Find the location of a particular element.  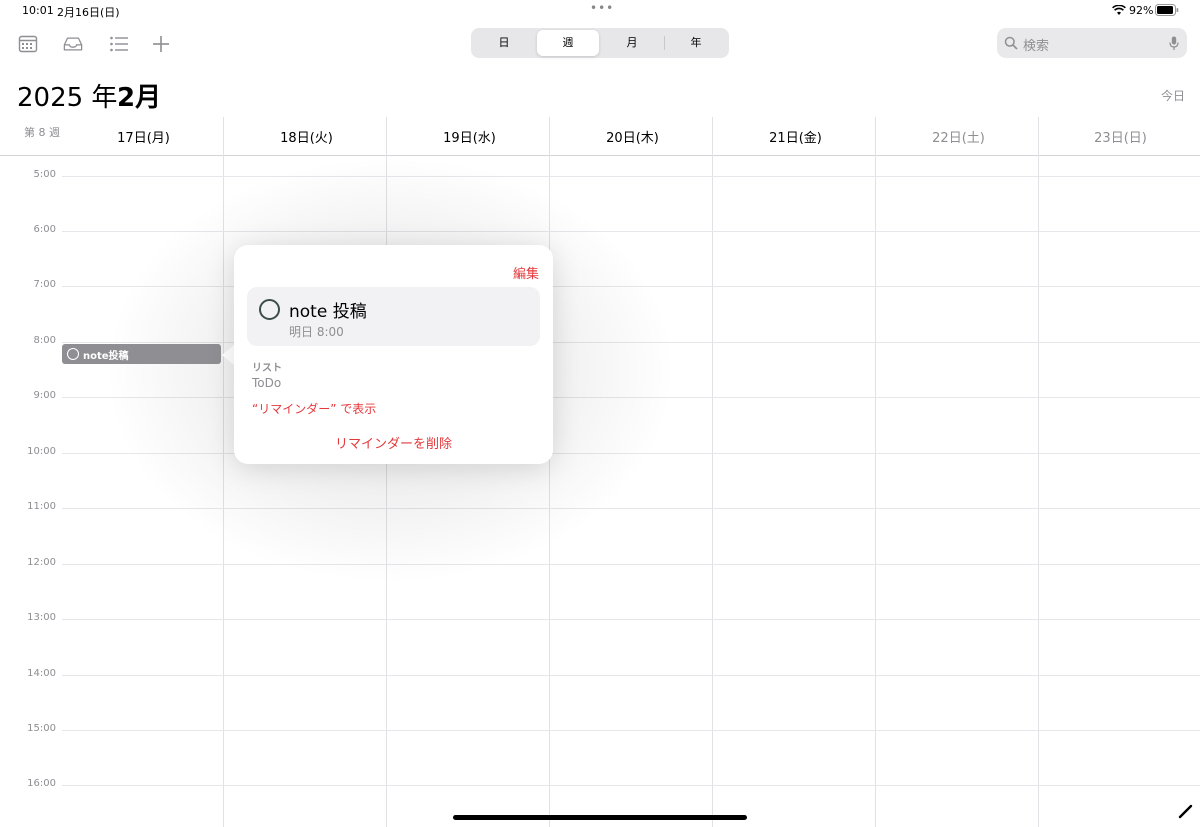

reminder-card: note 投稿 明日 8:00 is located at coordinates (393, 316).